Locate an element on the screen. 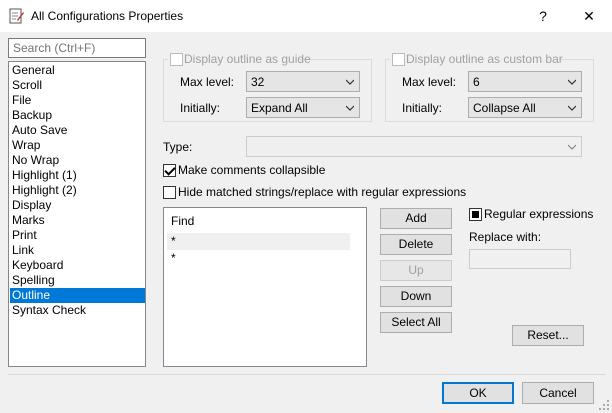 This screenshot has width=612, height=413. guide-max-level-label: Max level: is located at coordinates (207, 82).